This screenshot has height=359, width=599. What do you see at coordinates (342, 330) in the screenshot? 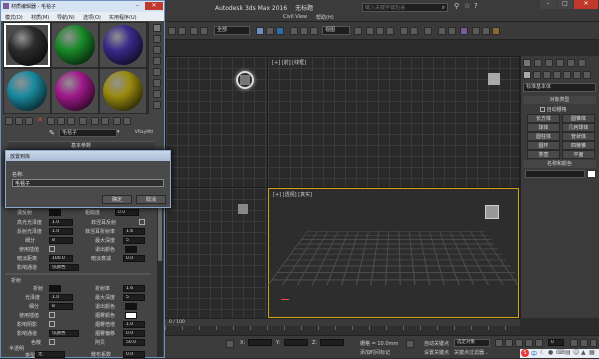
I see `track-bar` at bounding box center [342, 330].